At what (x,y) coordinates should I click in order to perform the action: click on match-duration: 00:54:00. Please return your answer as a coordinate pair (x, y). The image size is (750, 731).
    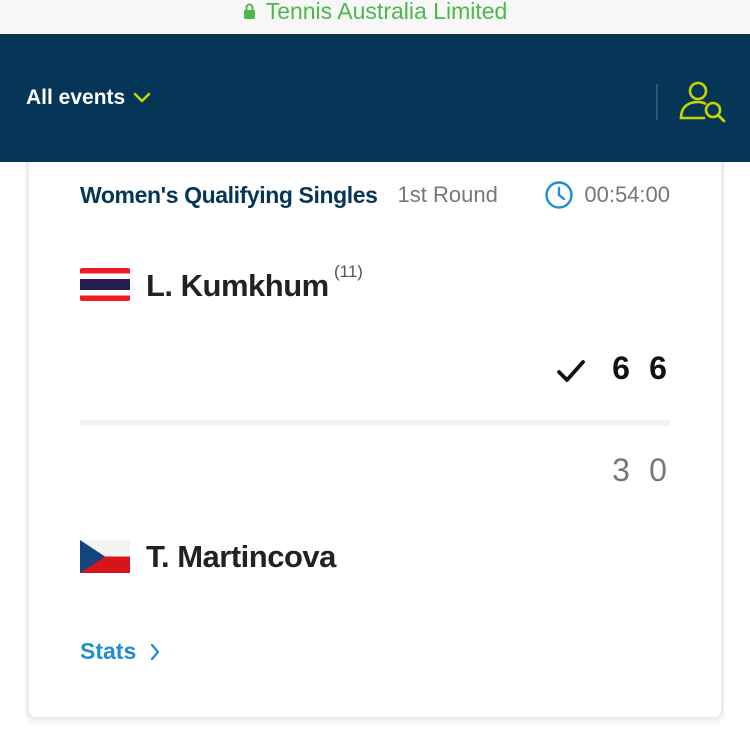
    Looking at the image, I should click on (627, 194).